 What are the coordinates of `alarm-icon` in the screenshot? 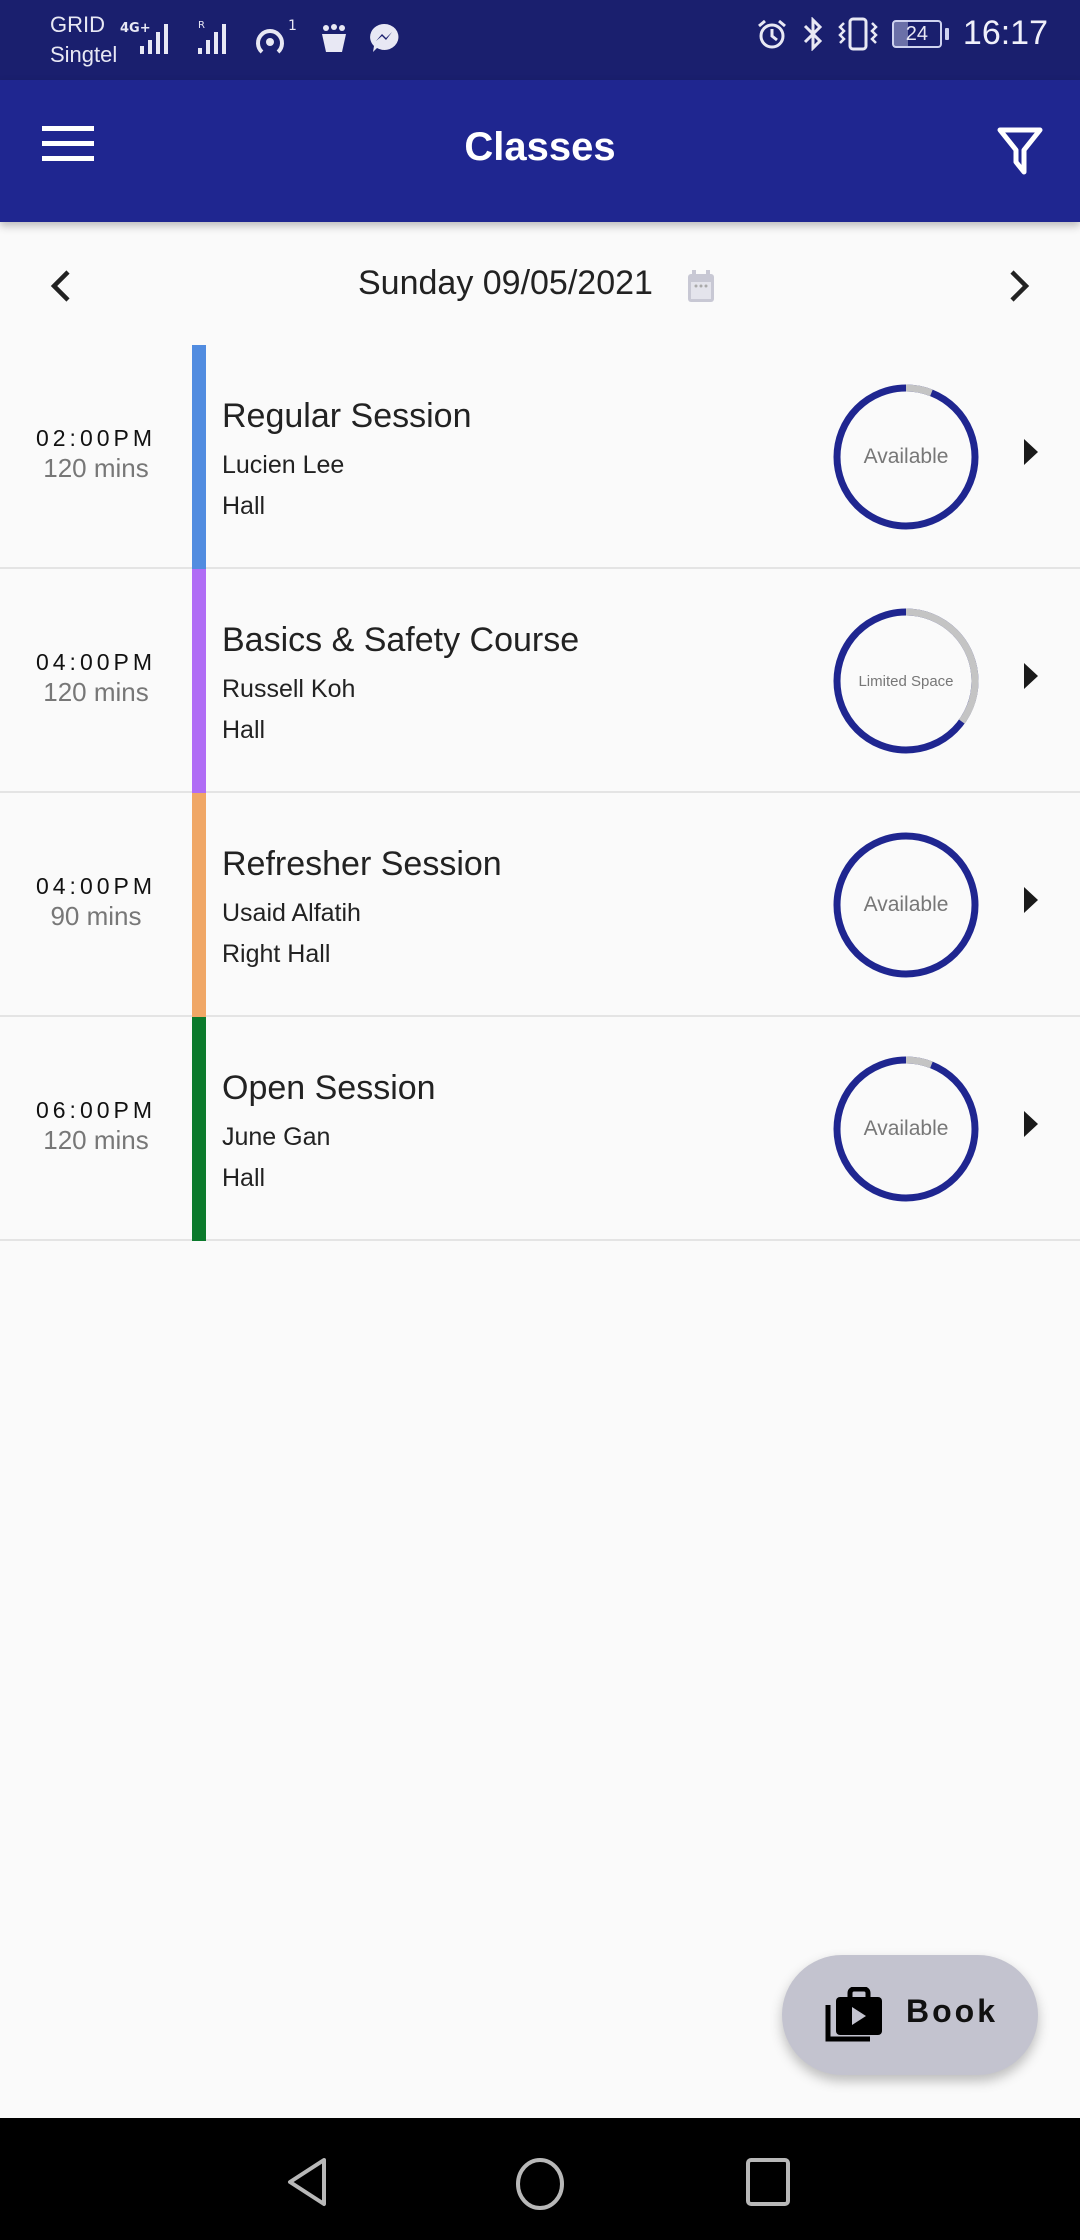 It's located at (771, 33).